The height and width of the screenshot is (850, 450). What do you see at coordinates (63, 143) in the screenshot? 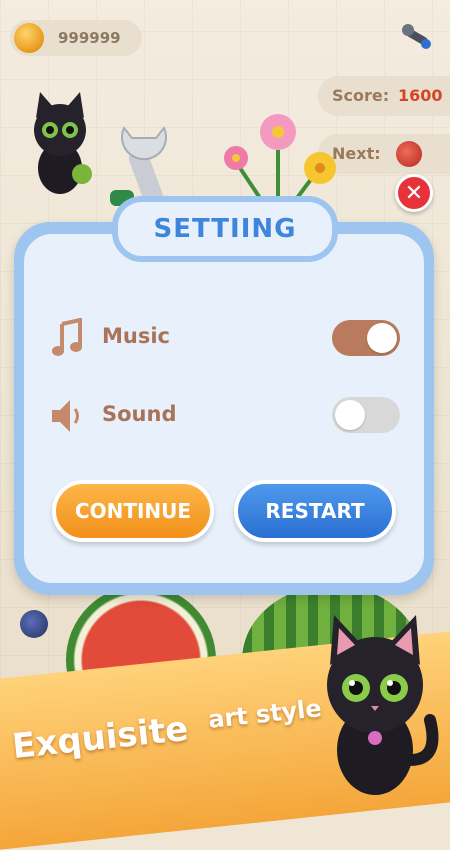
I see `black-cat-small-icon` at bounding box center [63, 143].